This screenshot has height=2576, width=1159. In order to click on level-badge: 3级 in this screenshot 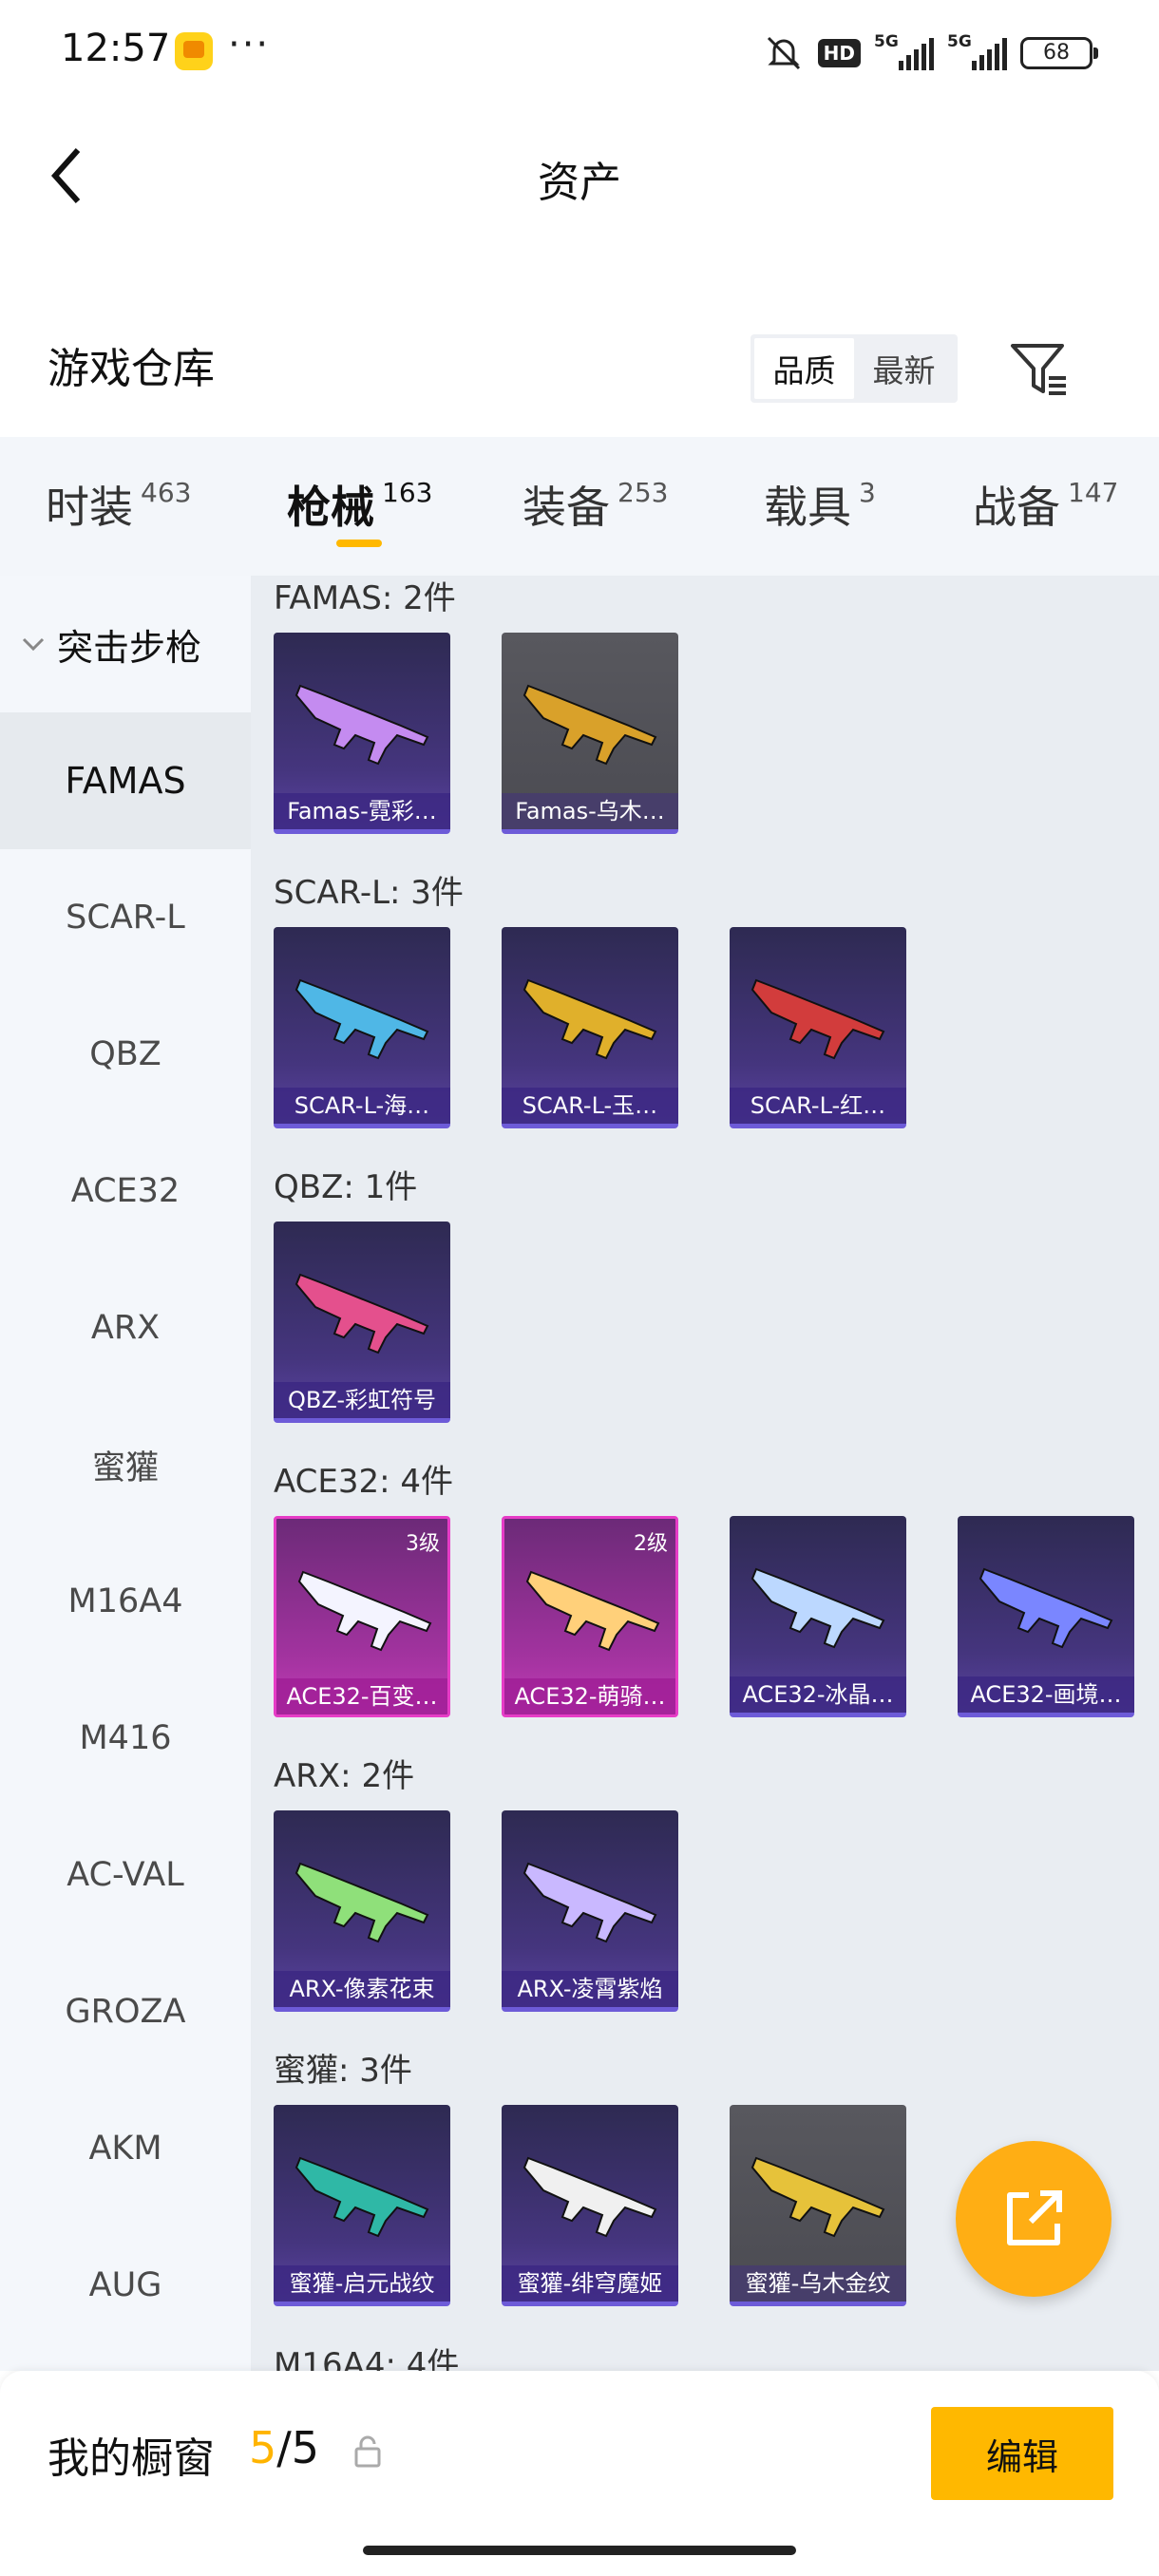, I will do `click(423, 1544)`.